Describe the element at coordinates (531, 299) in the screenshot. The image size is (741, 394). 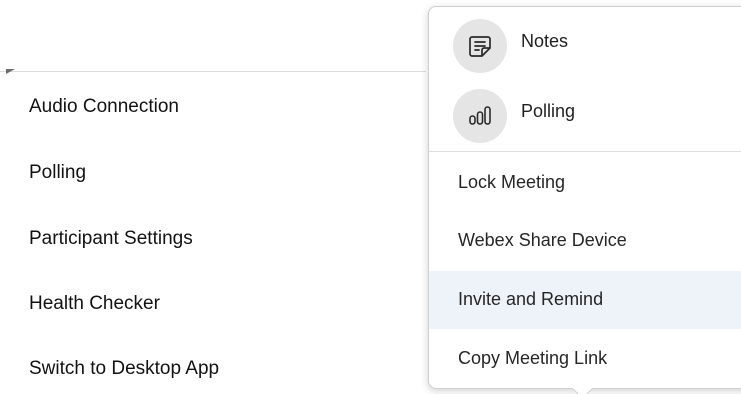
I see `dropdown-item-invite-and-remind-label: Invite and Remind` at that location.